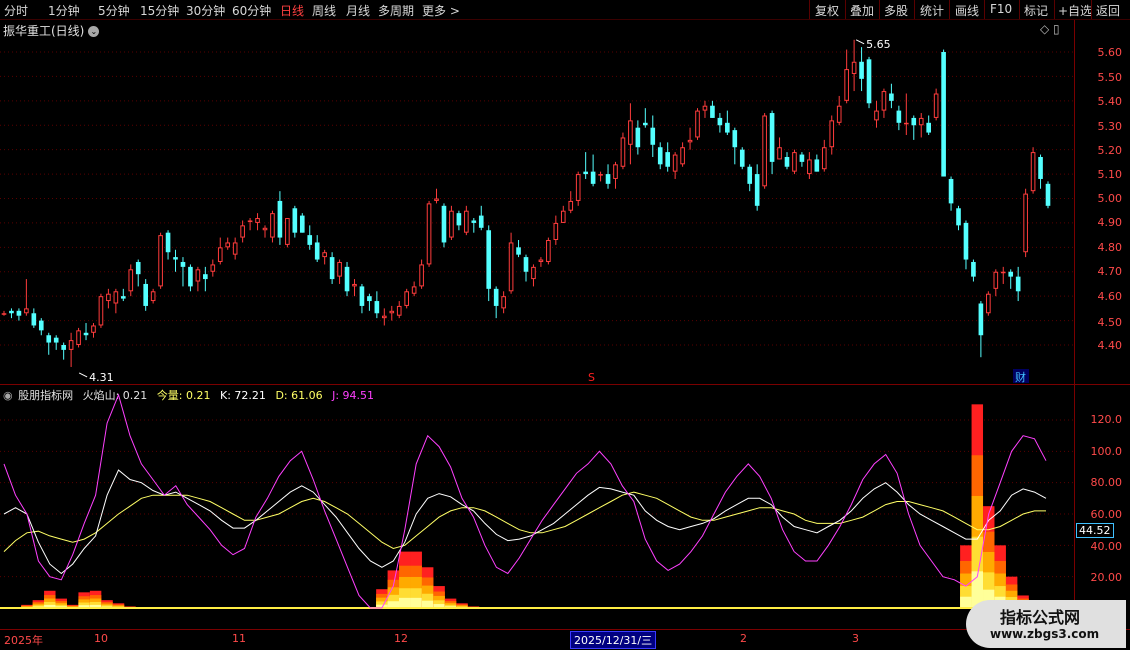 This screenshot has height=650, width=1130. Describe the element at coordinates (855, 638) in the screenshot. I see `date-axis-label: 3` at that location.